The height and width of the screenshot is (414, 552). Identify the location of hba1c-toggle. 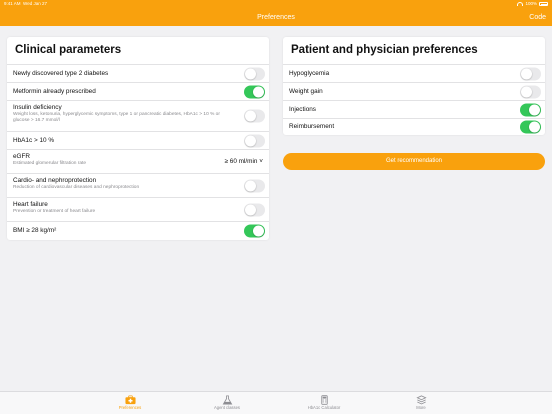
(254, 140).